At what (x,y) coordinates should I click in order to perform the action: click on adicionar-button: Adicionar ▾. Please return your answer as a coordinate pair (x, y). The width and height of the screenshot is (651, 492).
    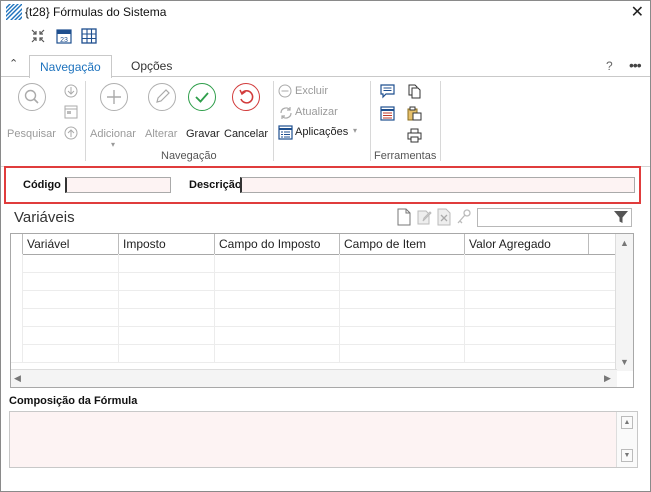
    Looking at the image, I should click on (116, 118).